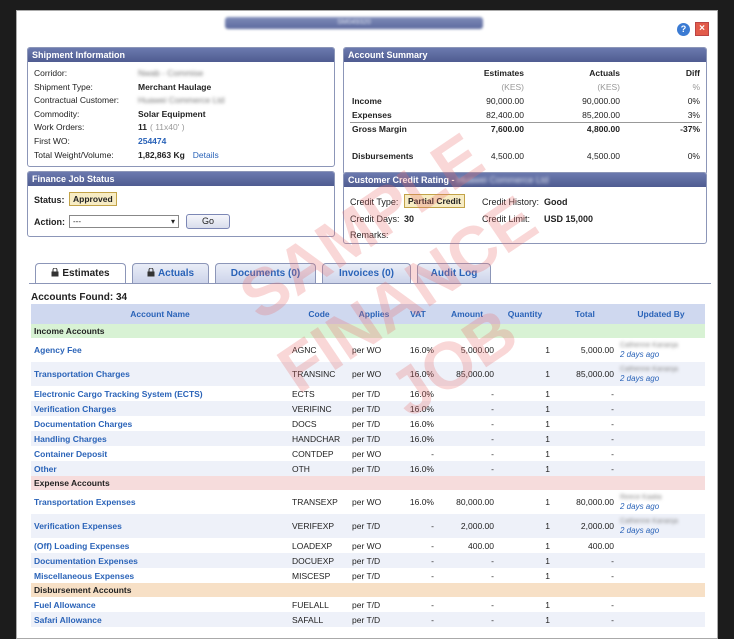 Image resolution: width=734 pixels, height=639 pixels. I want to click on applies-value: per WO, so click(367, 502).